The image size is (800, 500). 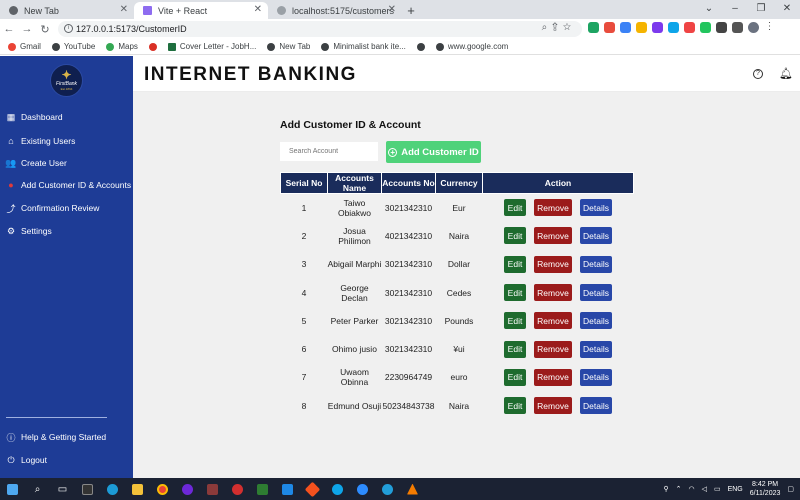 I want to click on terminal-icon, so click(x=87, y=489).